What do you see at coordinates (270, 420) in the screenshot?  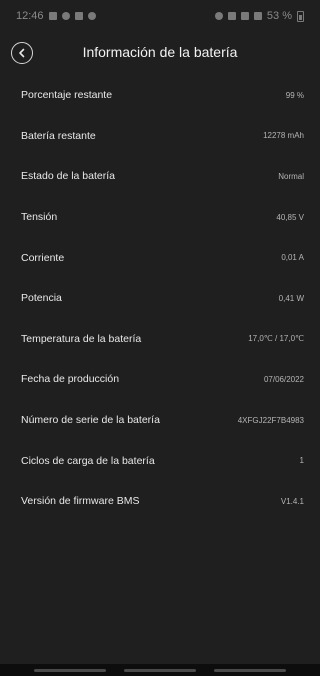 I see `row-value: 4XFGJ22F7B4983` at bounding box center [270, 420].